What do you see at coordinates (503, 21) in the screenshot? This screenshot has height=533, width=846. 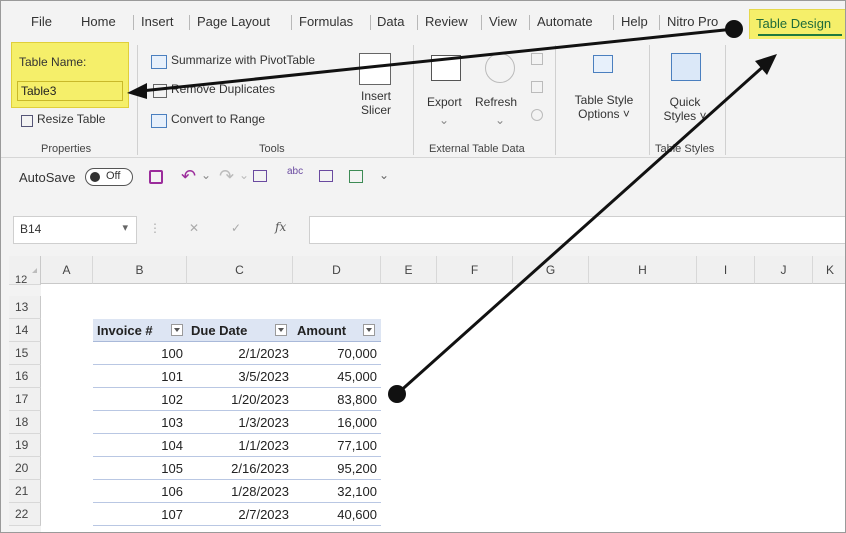 I see `tab-view: View` at bounding box center [503, 21].